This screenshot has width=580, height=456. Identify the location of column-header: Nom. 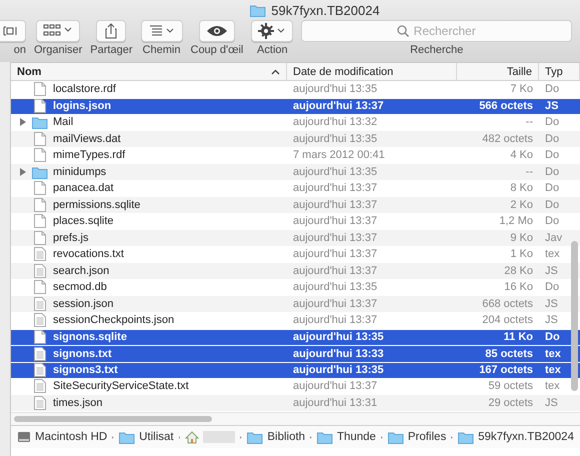
(149, 71).